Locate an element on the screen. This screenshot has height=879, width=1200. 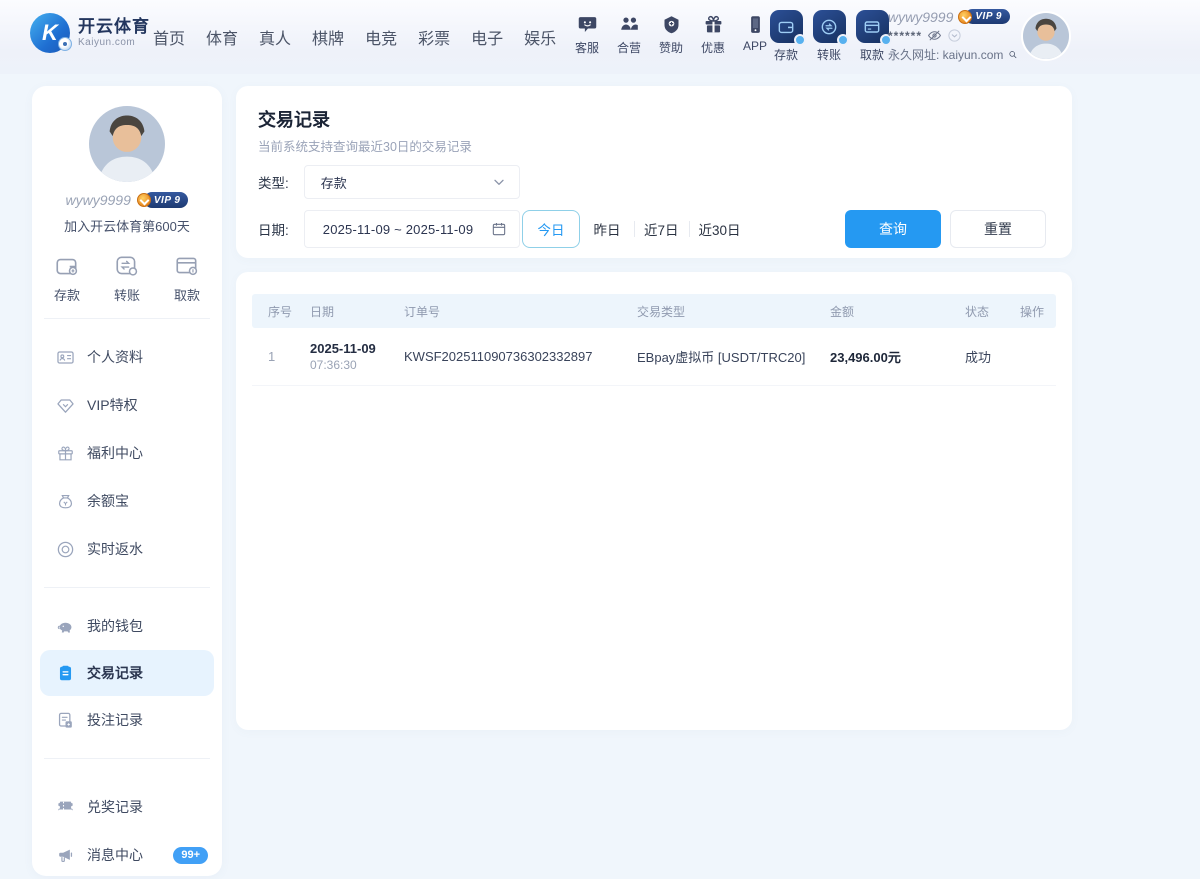
brand-domain: Kaiyun.com is located at coordinates (107, 42).